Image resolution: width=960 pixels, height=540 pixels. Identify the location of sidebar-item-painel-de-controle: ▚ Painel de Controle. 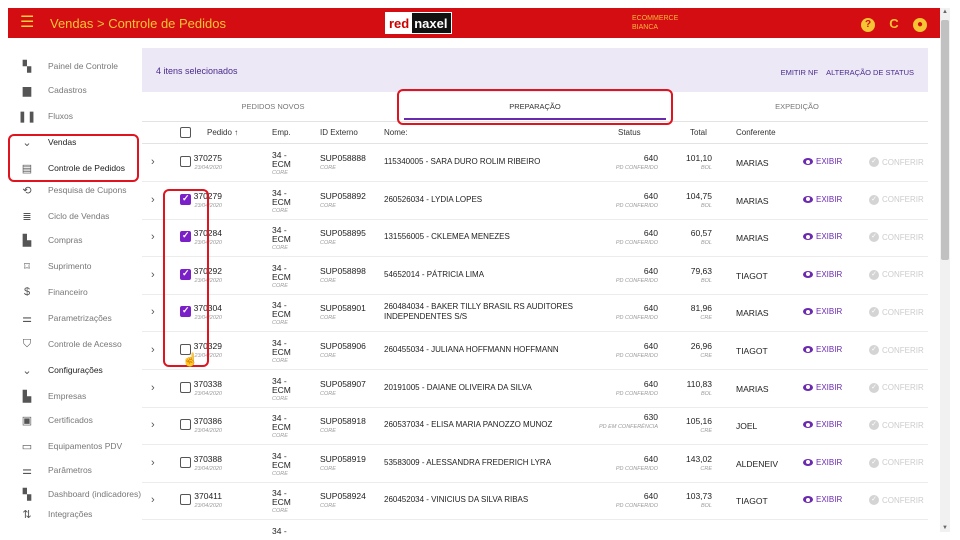
(75, 66).